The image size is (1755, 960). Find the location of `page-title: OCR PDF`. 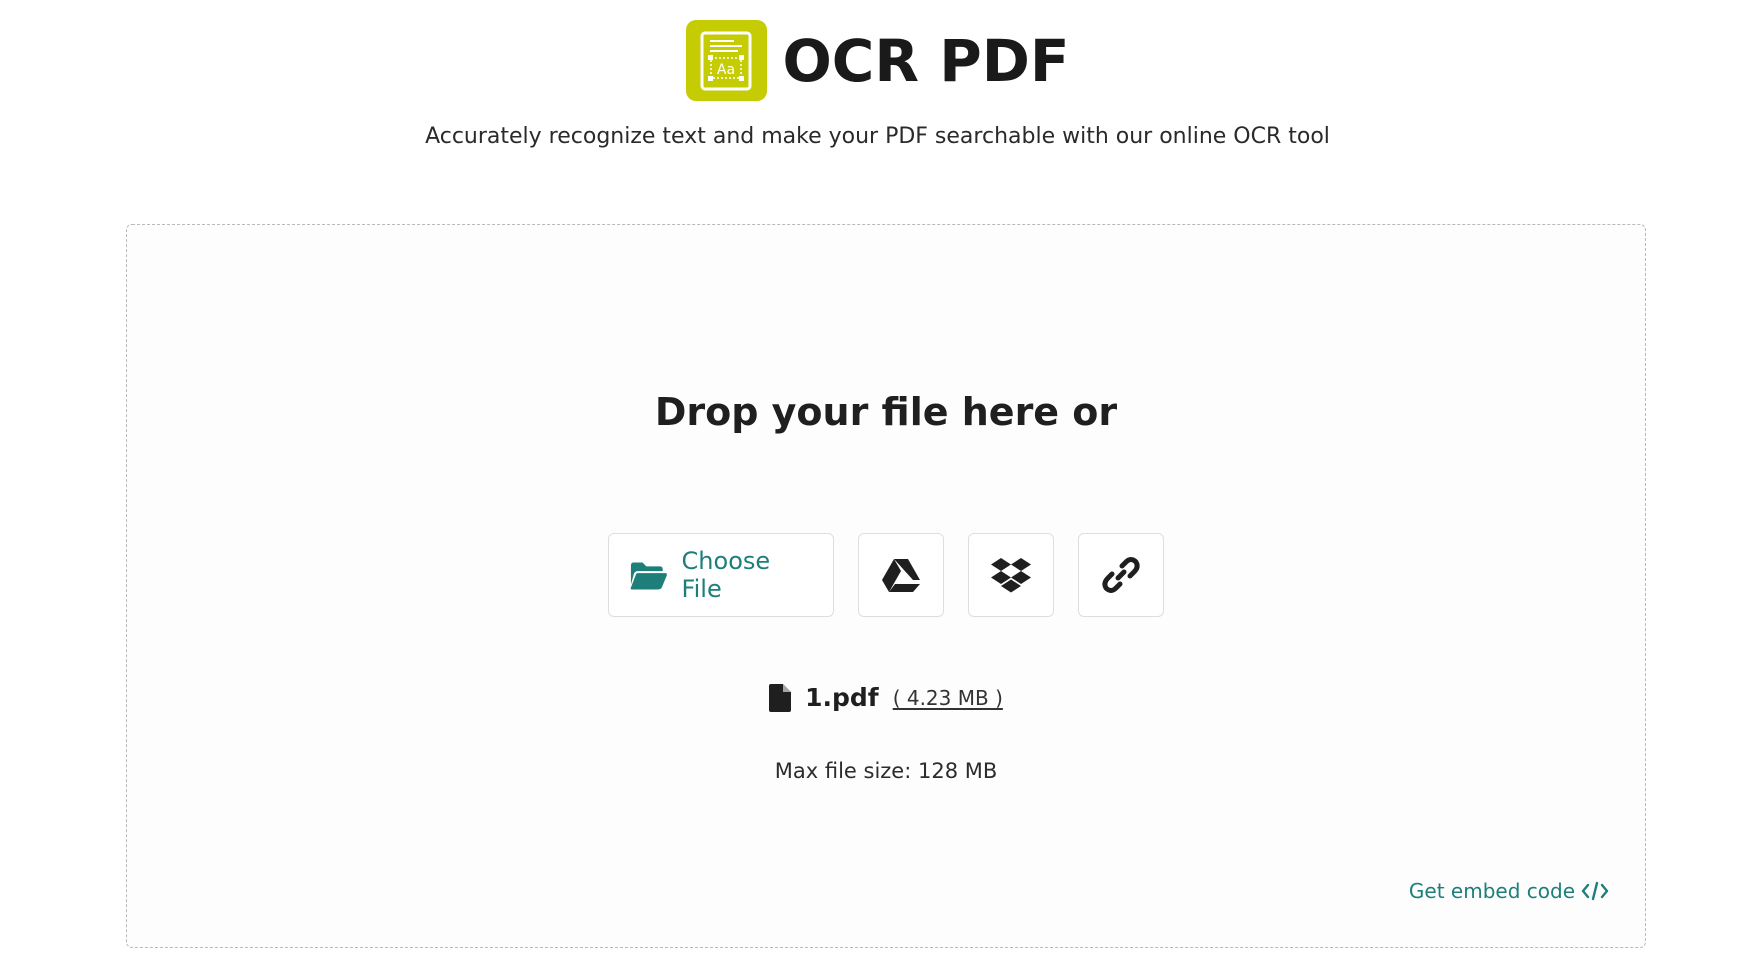

page-title: OCR PDF is located at coordinates (926, 60).